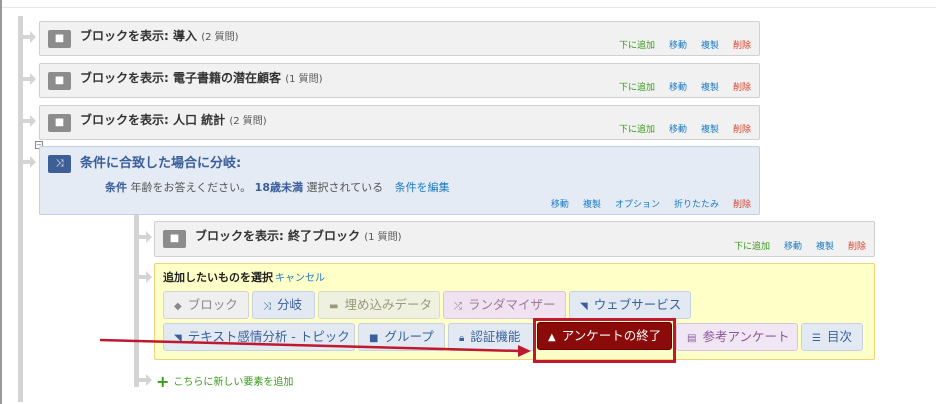 The height and width of the screenshot is (404, 936). I want to click on add-new-element-link: + こちらに新しい要素を追加, so click(224, 381).